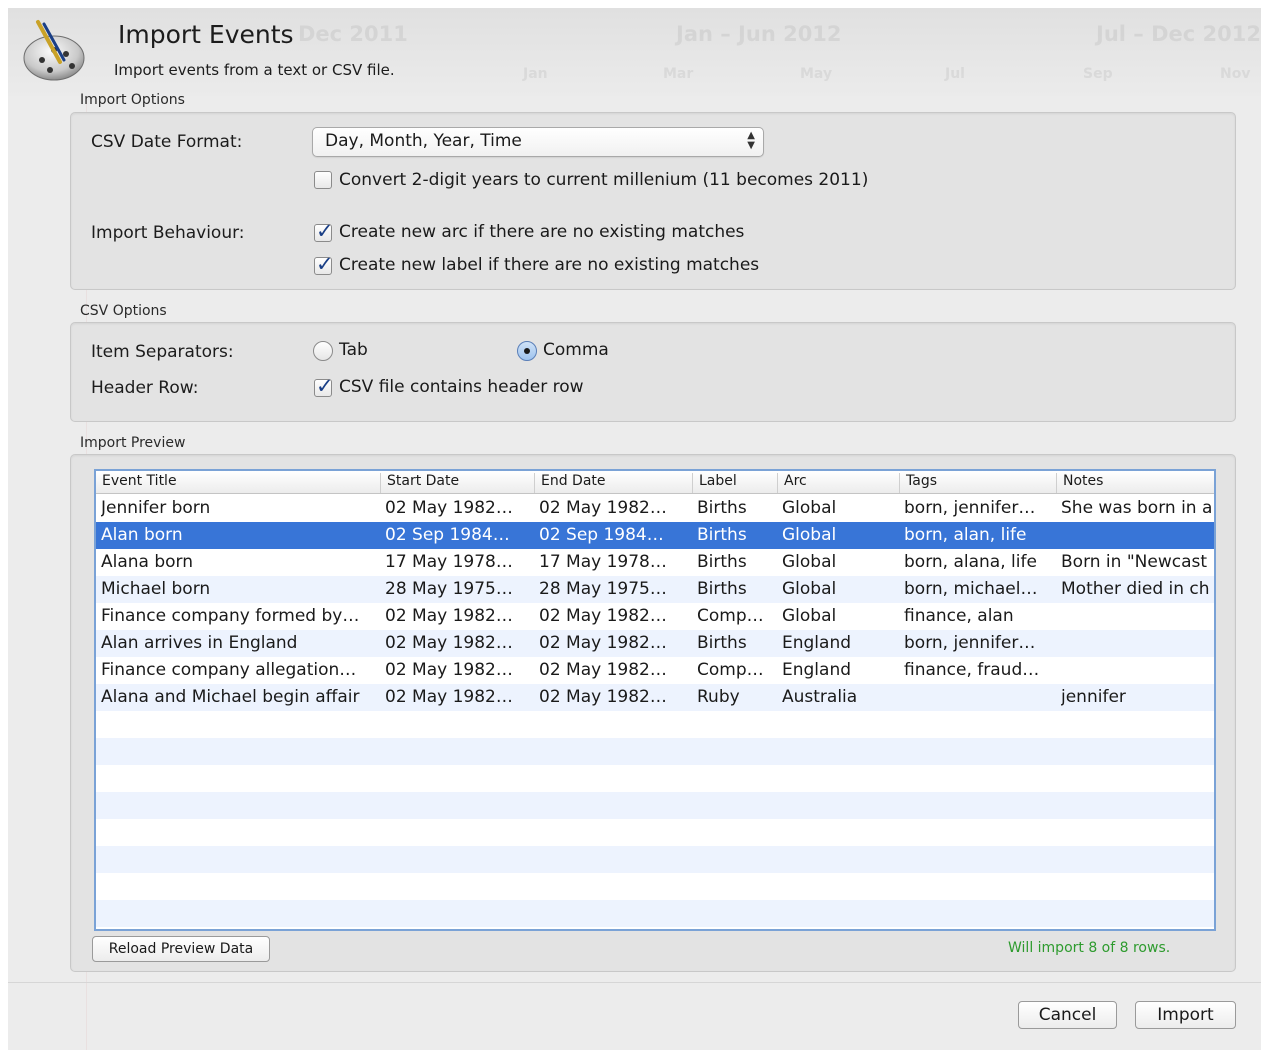  I want to click on import-count-status: Will import 8 of 8 rows., so click(1089, 948).